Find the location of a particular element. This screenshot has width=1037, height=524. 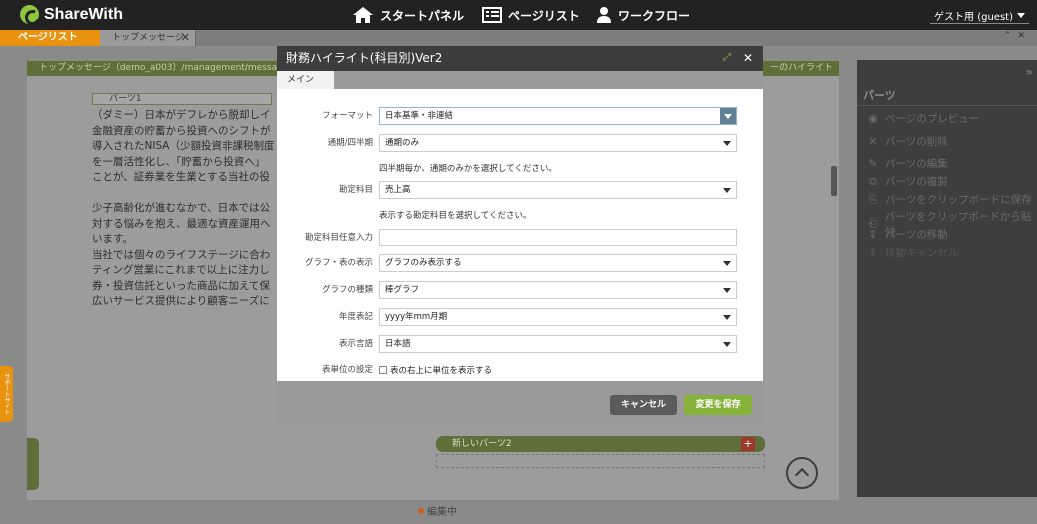

move-part-item: ⇕ パーツの移動 is located at coordinates (907, 234).